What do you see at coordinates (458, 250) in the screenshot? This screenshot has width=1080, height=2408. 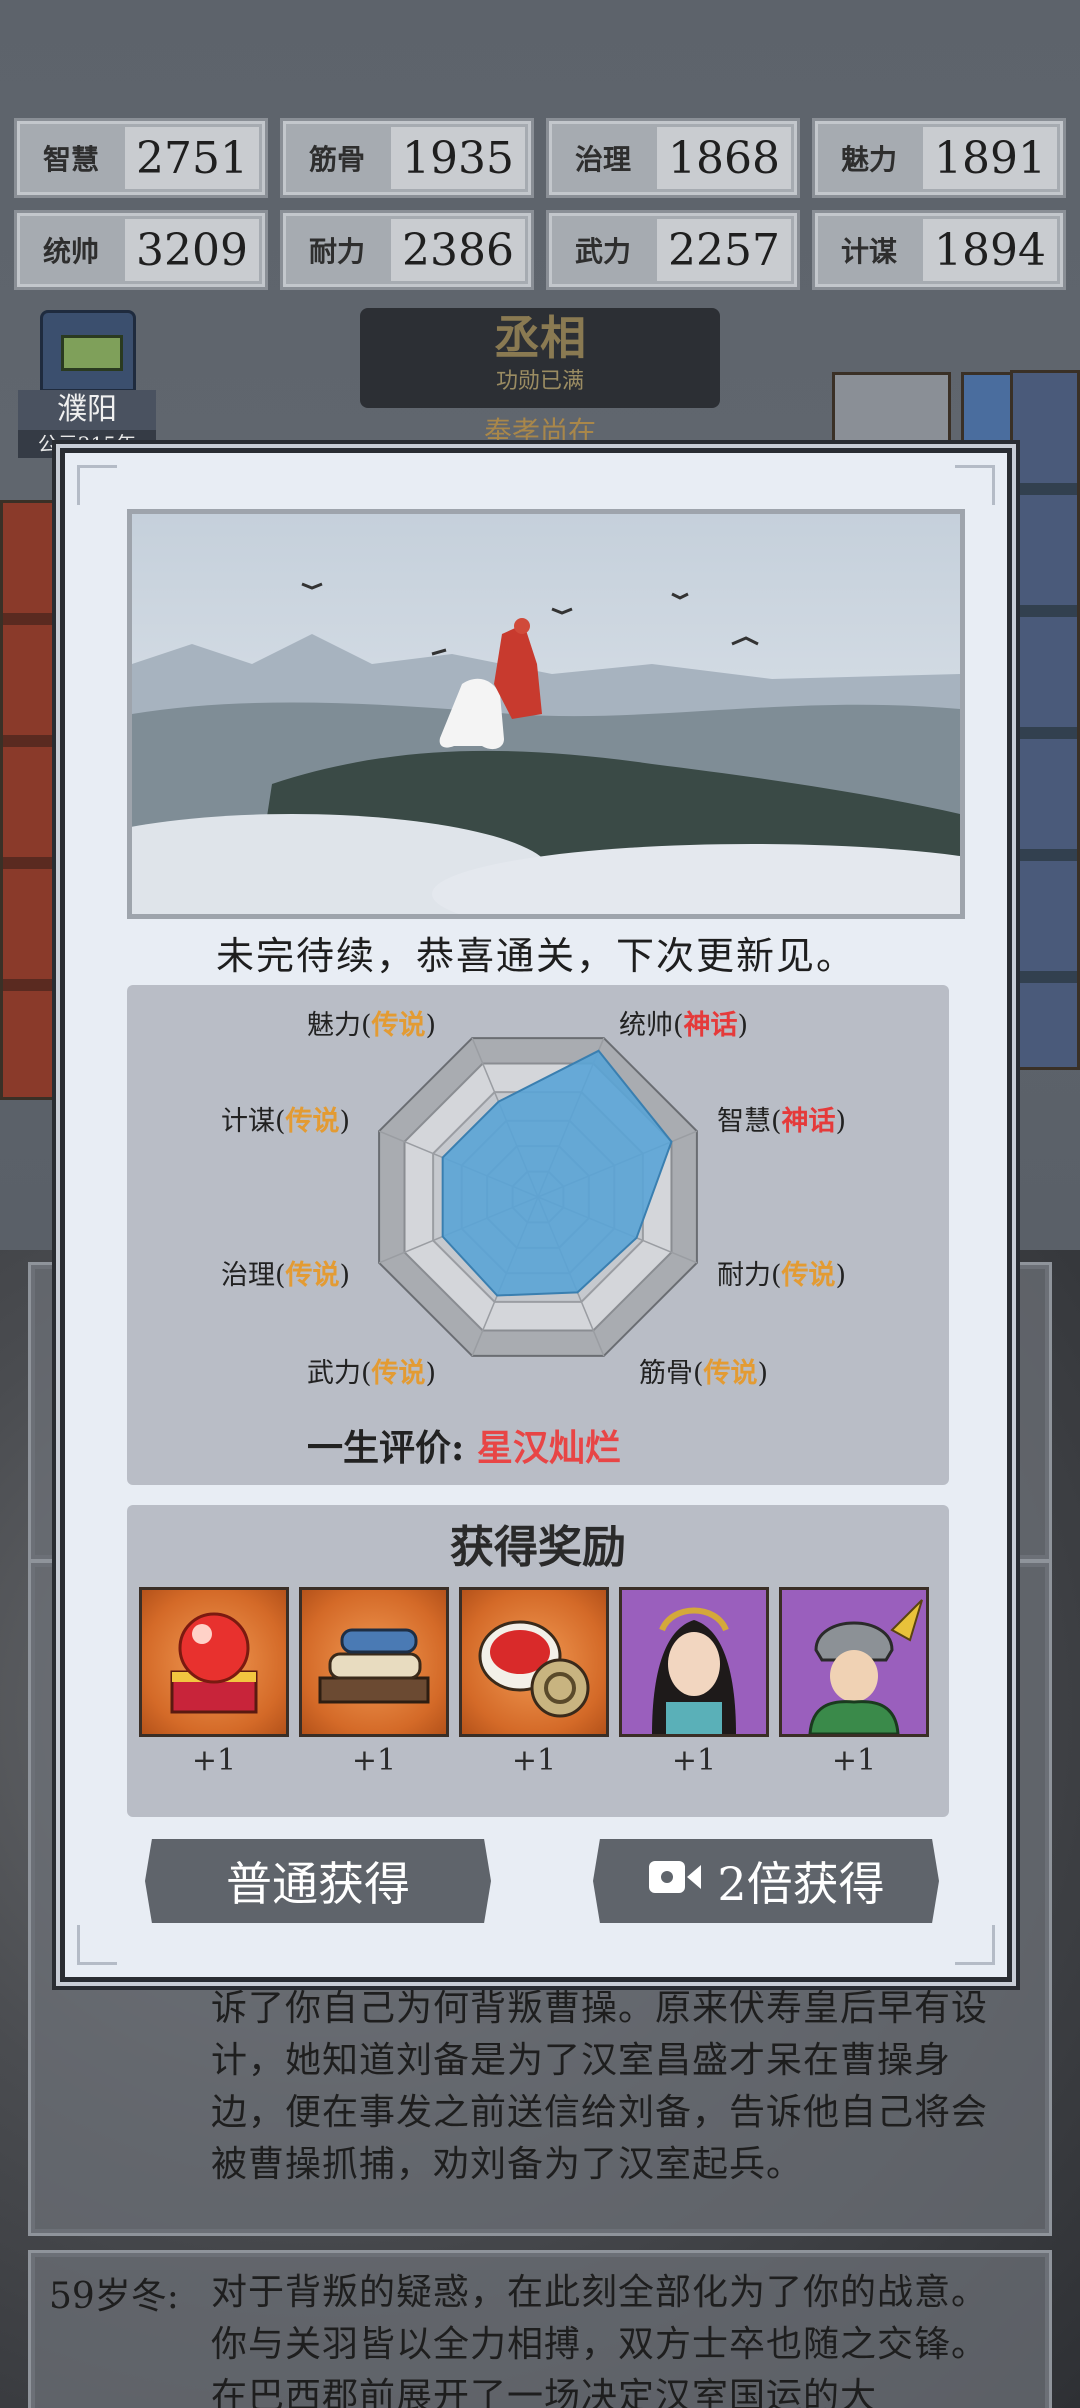 I see `stat-value: 2386` at bounding box center [458, 250].